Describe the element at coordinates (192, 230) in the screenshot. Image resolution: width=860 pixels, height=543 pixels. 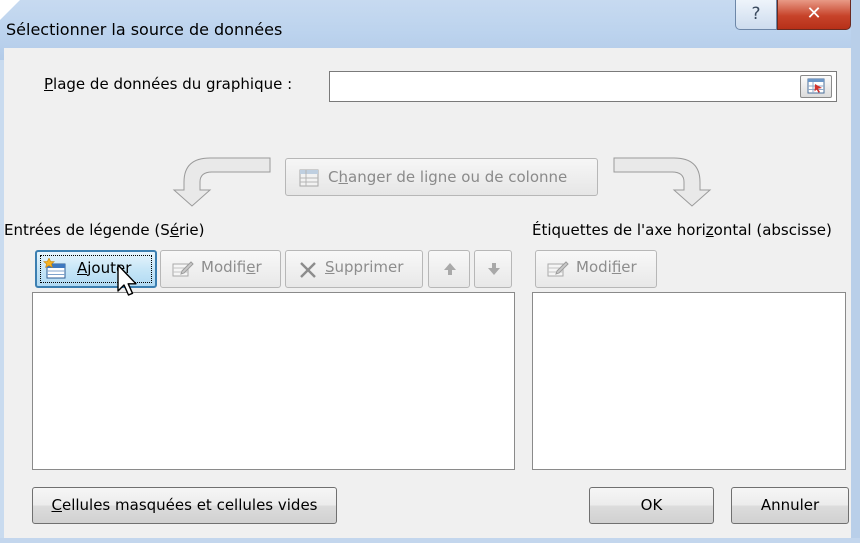
I see `legend-label-post: rie)` at that location.